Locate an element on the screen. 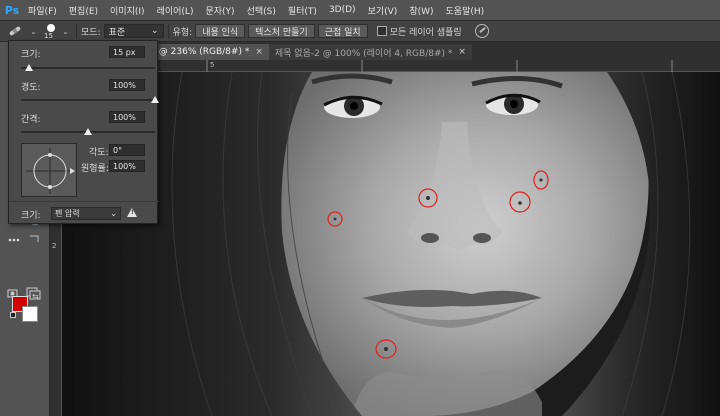 Image resolution: width=720 pixels, height=416 pixels. pen-pressure-value: 펜 압력 is located at coordinates (67, 213).